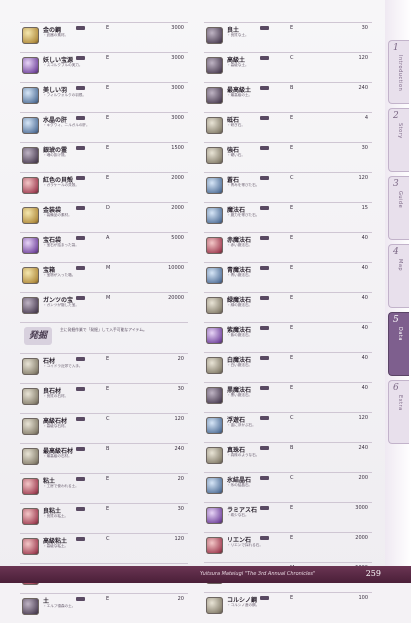 This screenshot has height=623, width=411. I want to click on item-entry: 紅色の貝殻 E 2000 ・ガラケールの貝殻。, so click(104, 185).